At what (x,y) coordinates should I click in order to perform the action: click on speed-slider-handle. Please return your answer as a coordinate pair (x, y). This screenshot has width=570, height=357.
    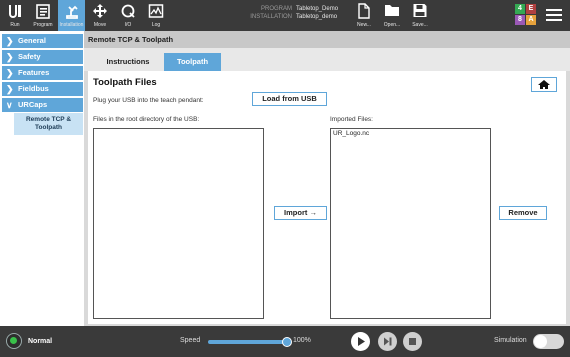
    Looking at the image, I should click on (287, 342).